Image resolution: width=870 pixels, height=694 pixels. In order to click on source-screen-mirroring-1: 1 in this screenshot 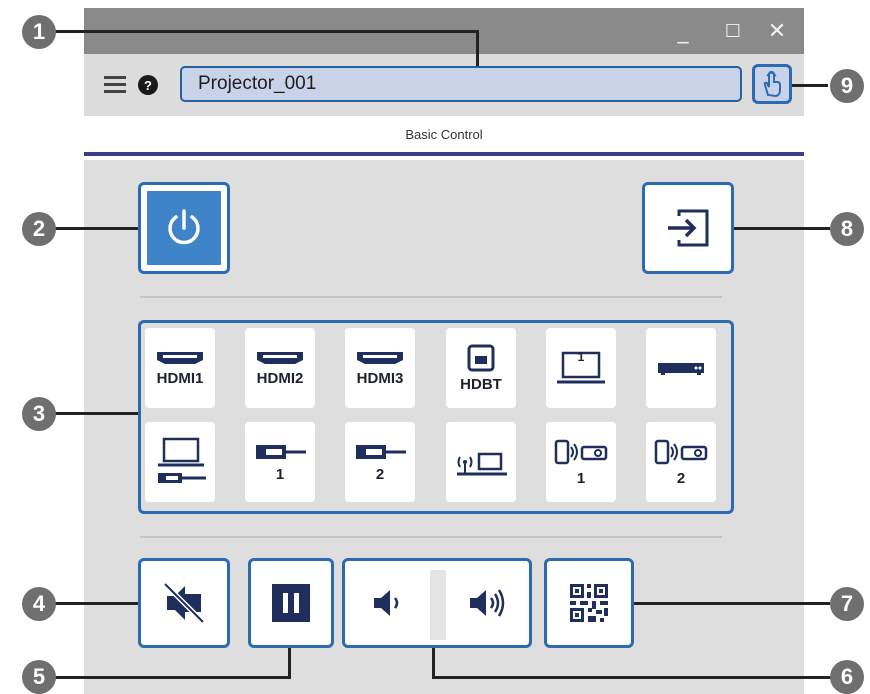, I will do `click(581, 462)`.